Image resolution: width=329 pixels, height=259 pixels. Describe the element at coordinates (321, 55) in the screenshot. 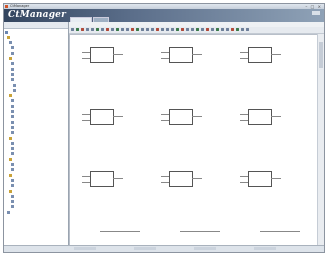

I see `scrollbar-thumb` at that location.